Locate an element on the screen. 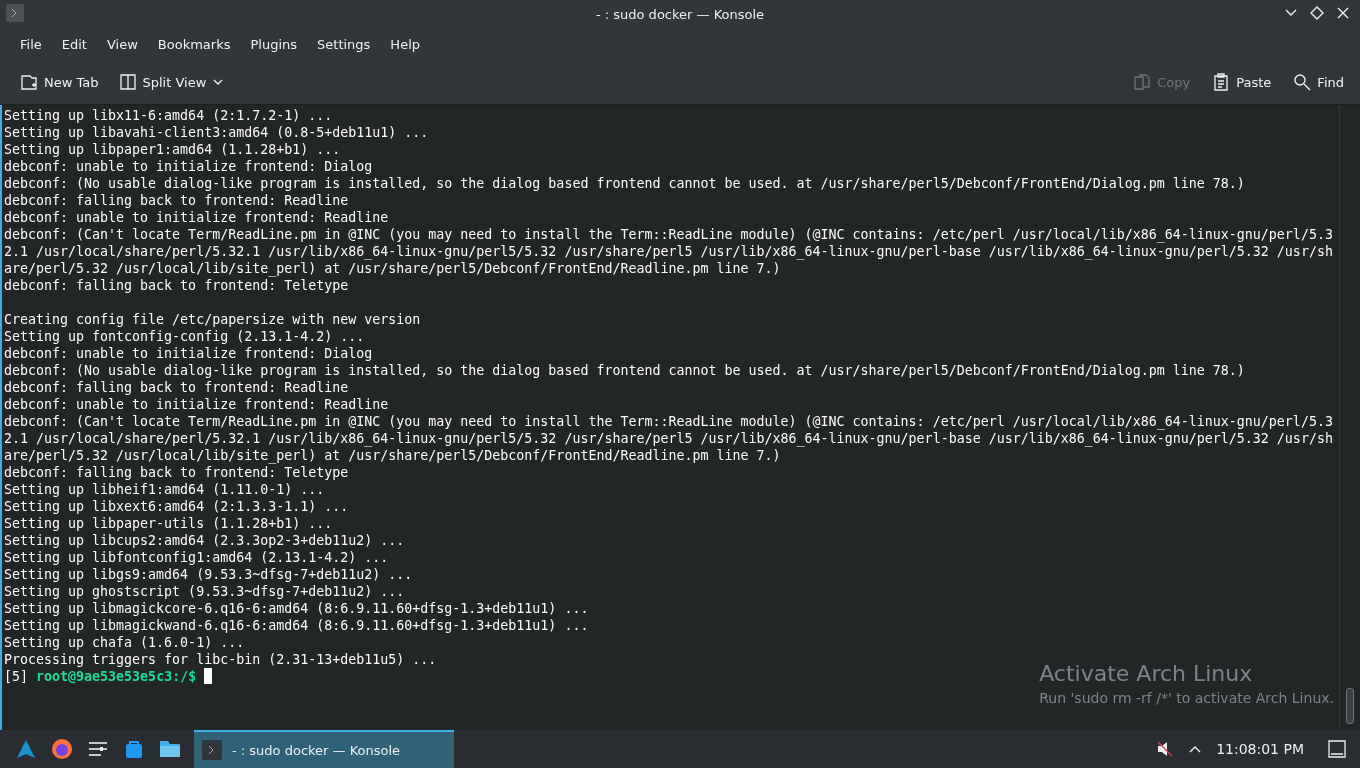 The width and height of the screenshot is (1360, 768). settings-icon is located at coordinates (98, 749).